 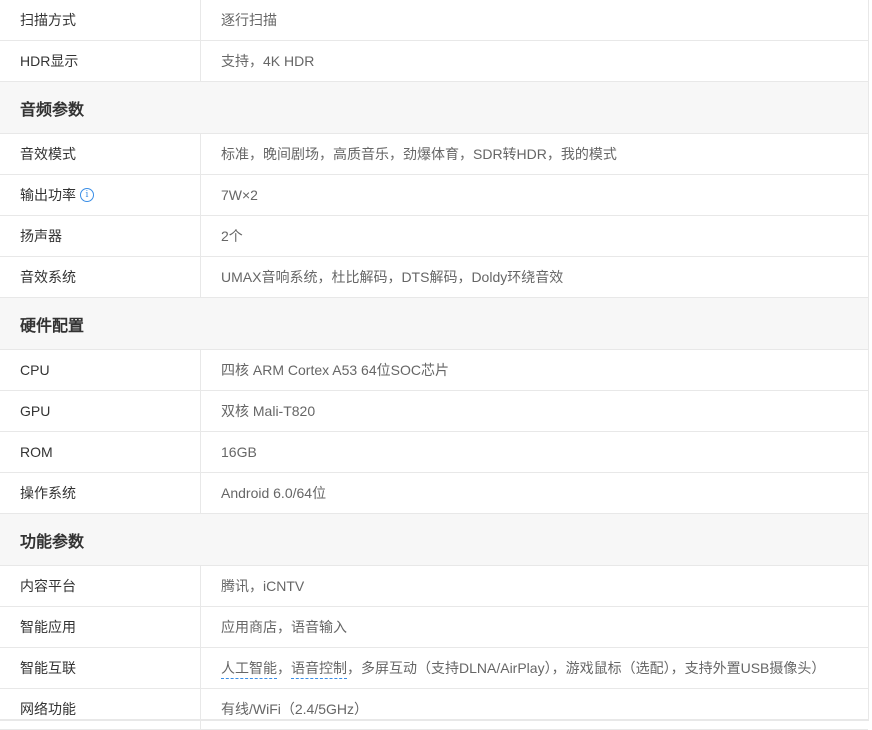 I want to click on spec-row-hdr: HDR显示 支持，4K HDR, so click(x=434, y=61).